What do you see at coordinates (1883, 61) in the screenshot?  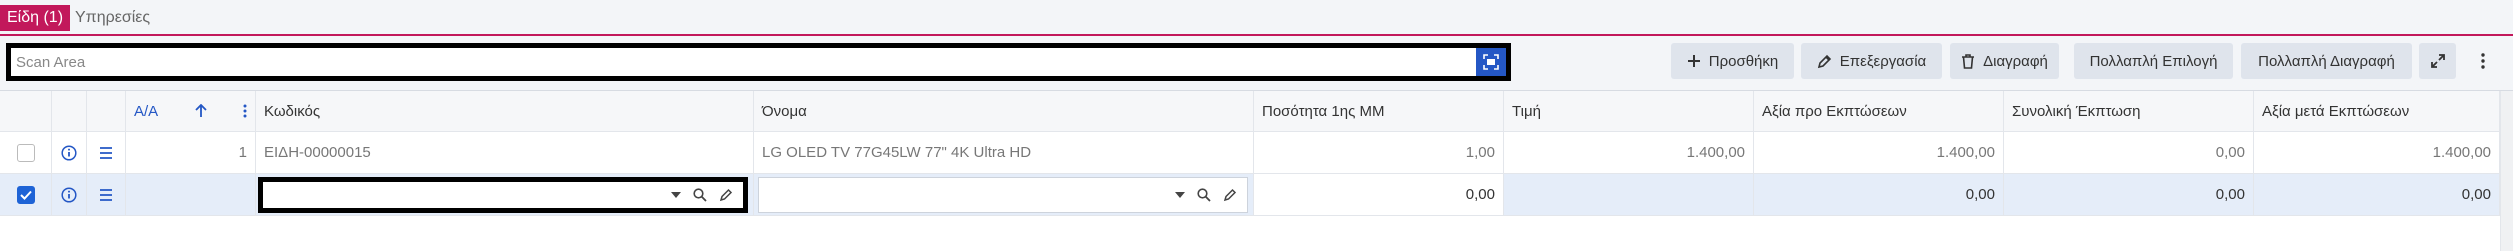 I see `edit-button-label: Επεξεργασία` at bounding box center [1883, 61].